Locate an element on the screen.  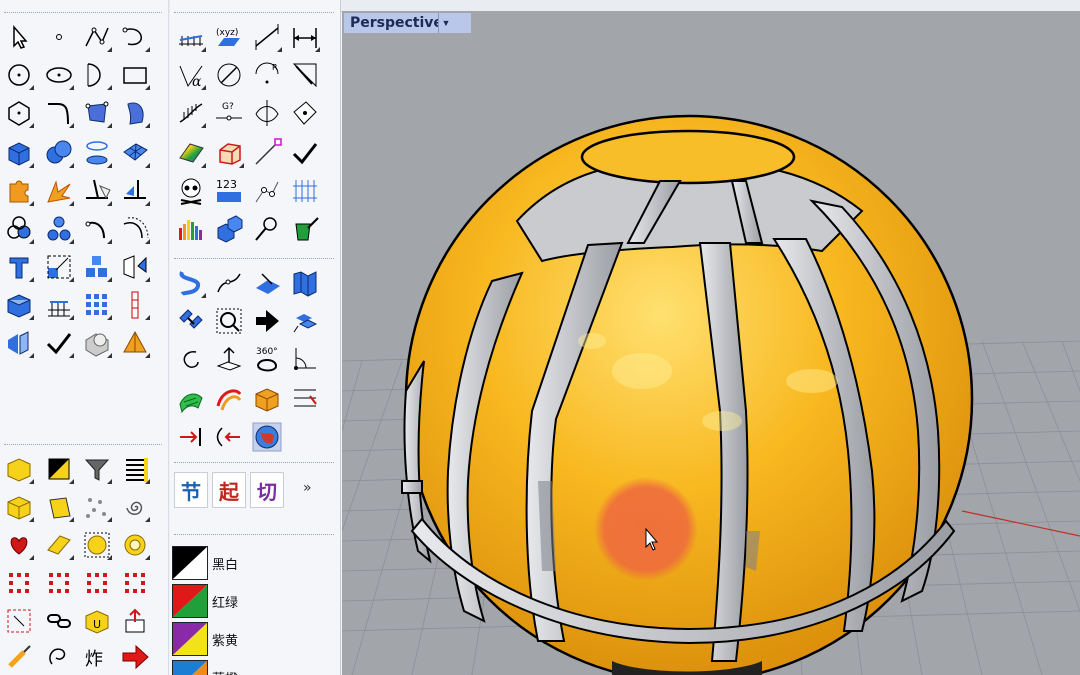
paint-bucket-icon is located at coordinates (305, 229).